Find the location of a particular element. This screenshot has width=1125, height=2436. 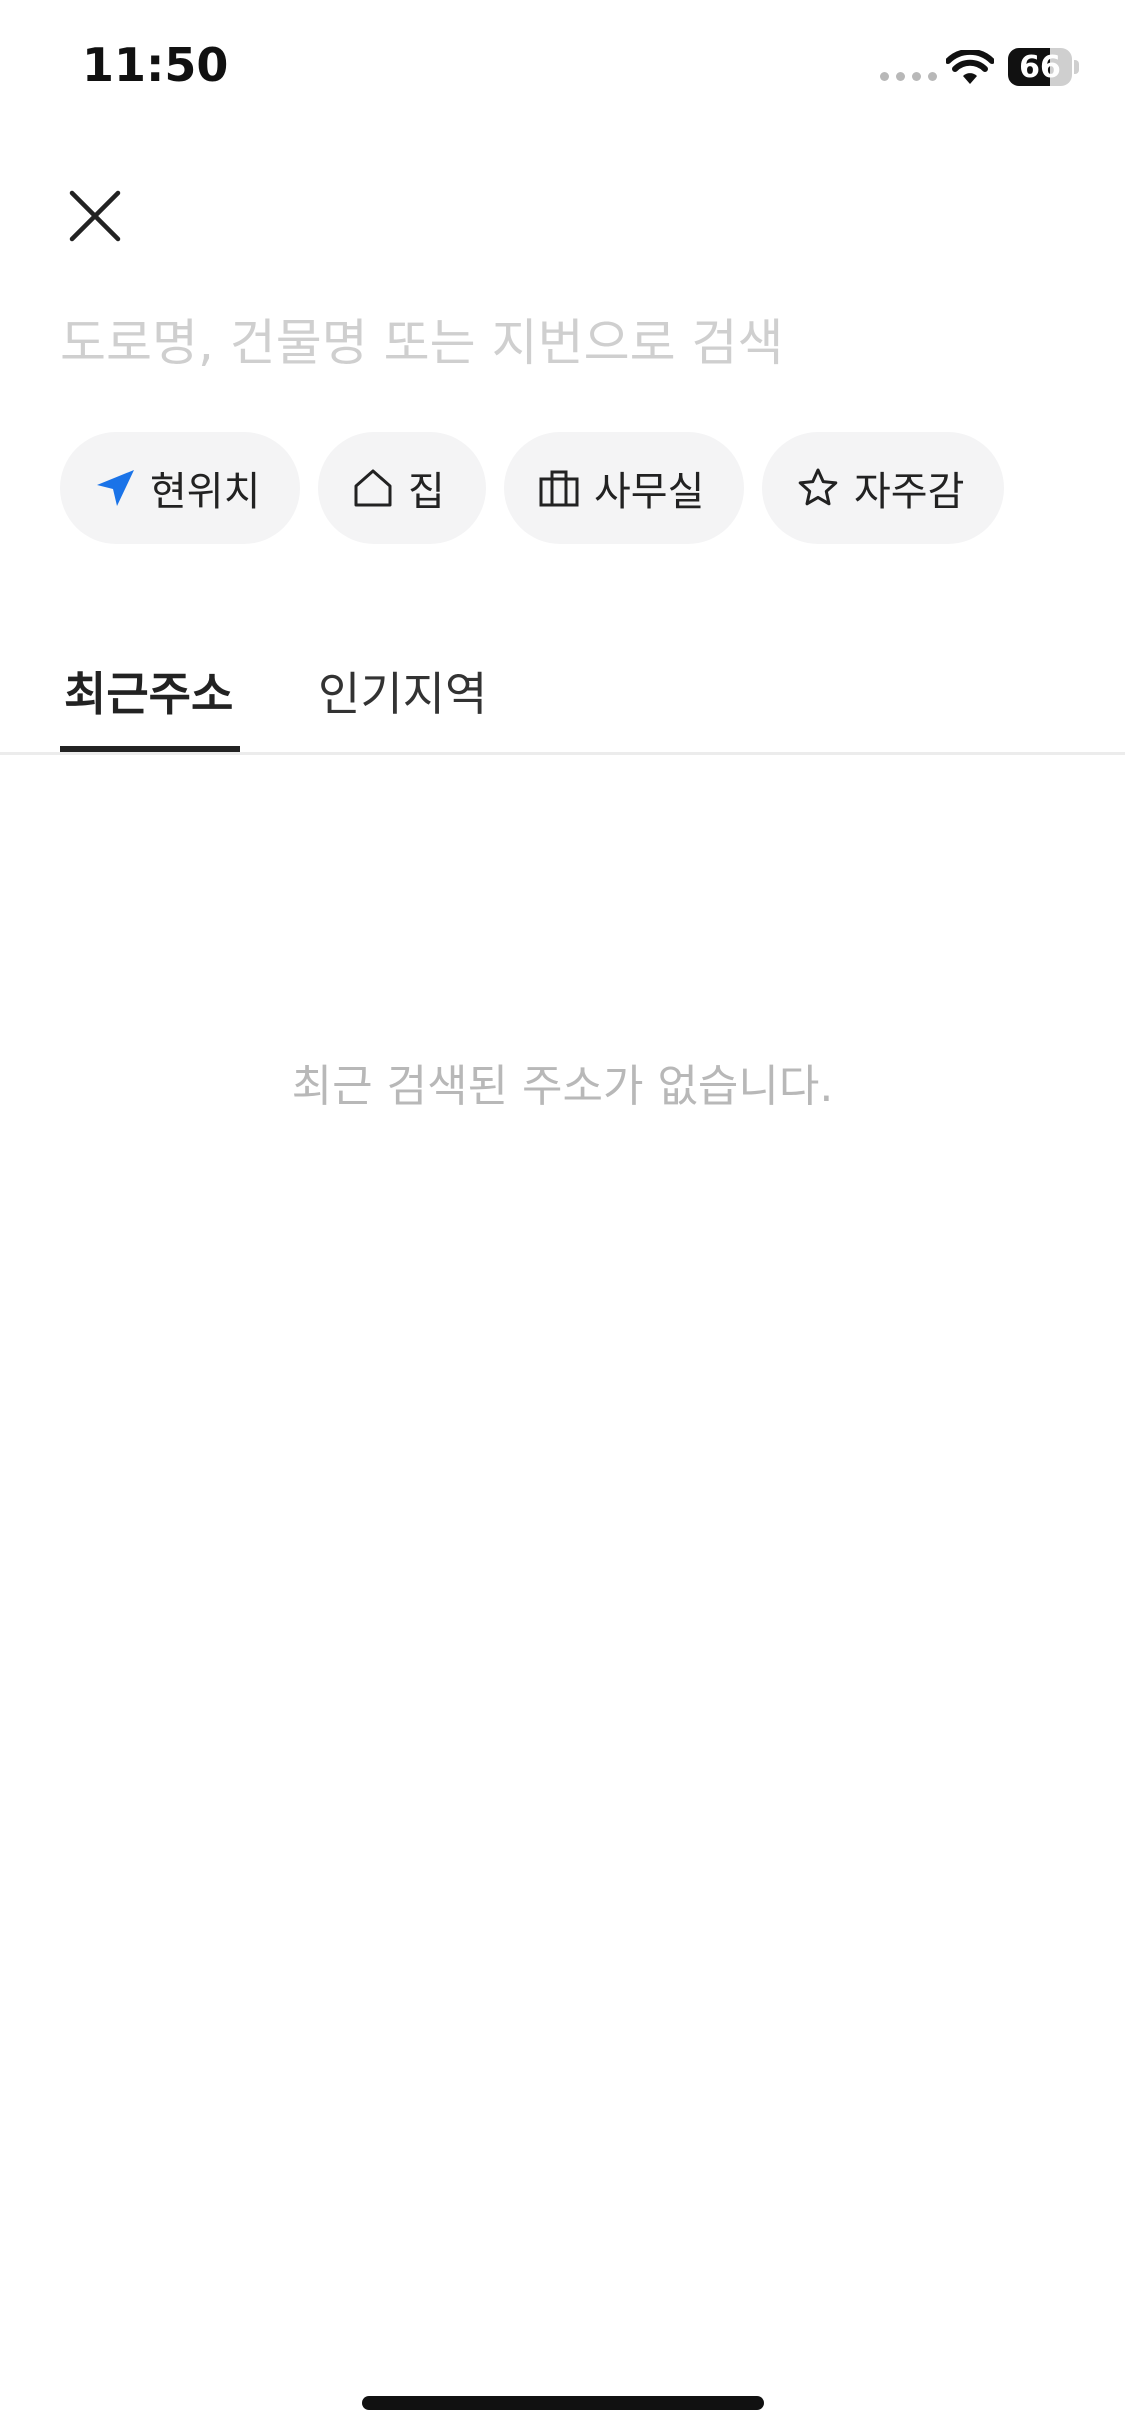

wifi-icon is located at coordinates (970, 67).